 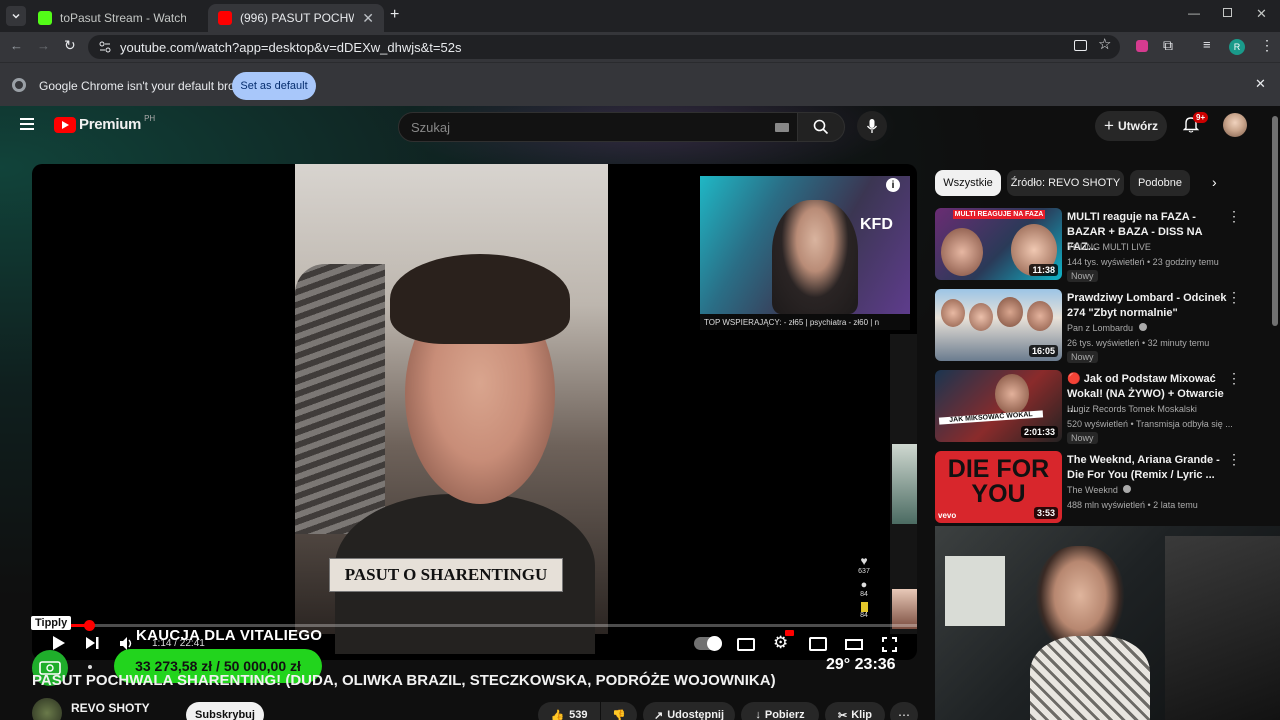 What do you see at coordinates (708, 643) in the screenshot?
I see `autoplay-toggle` at bounding box center [708, 643].